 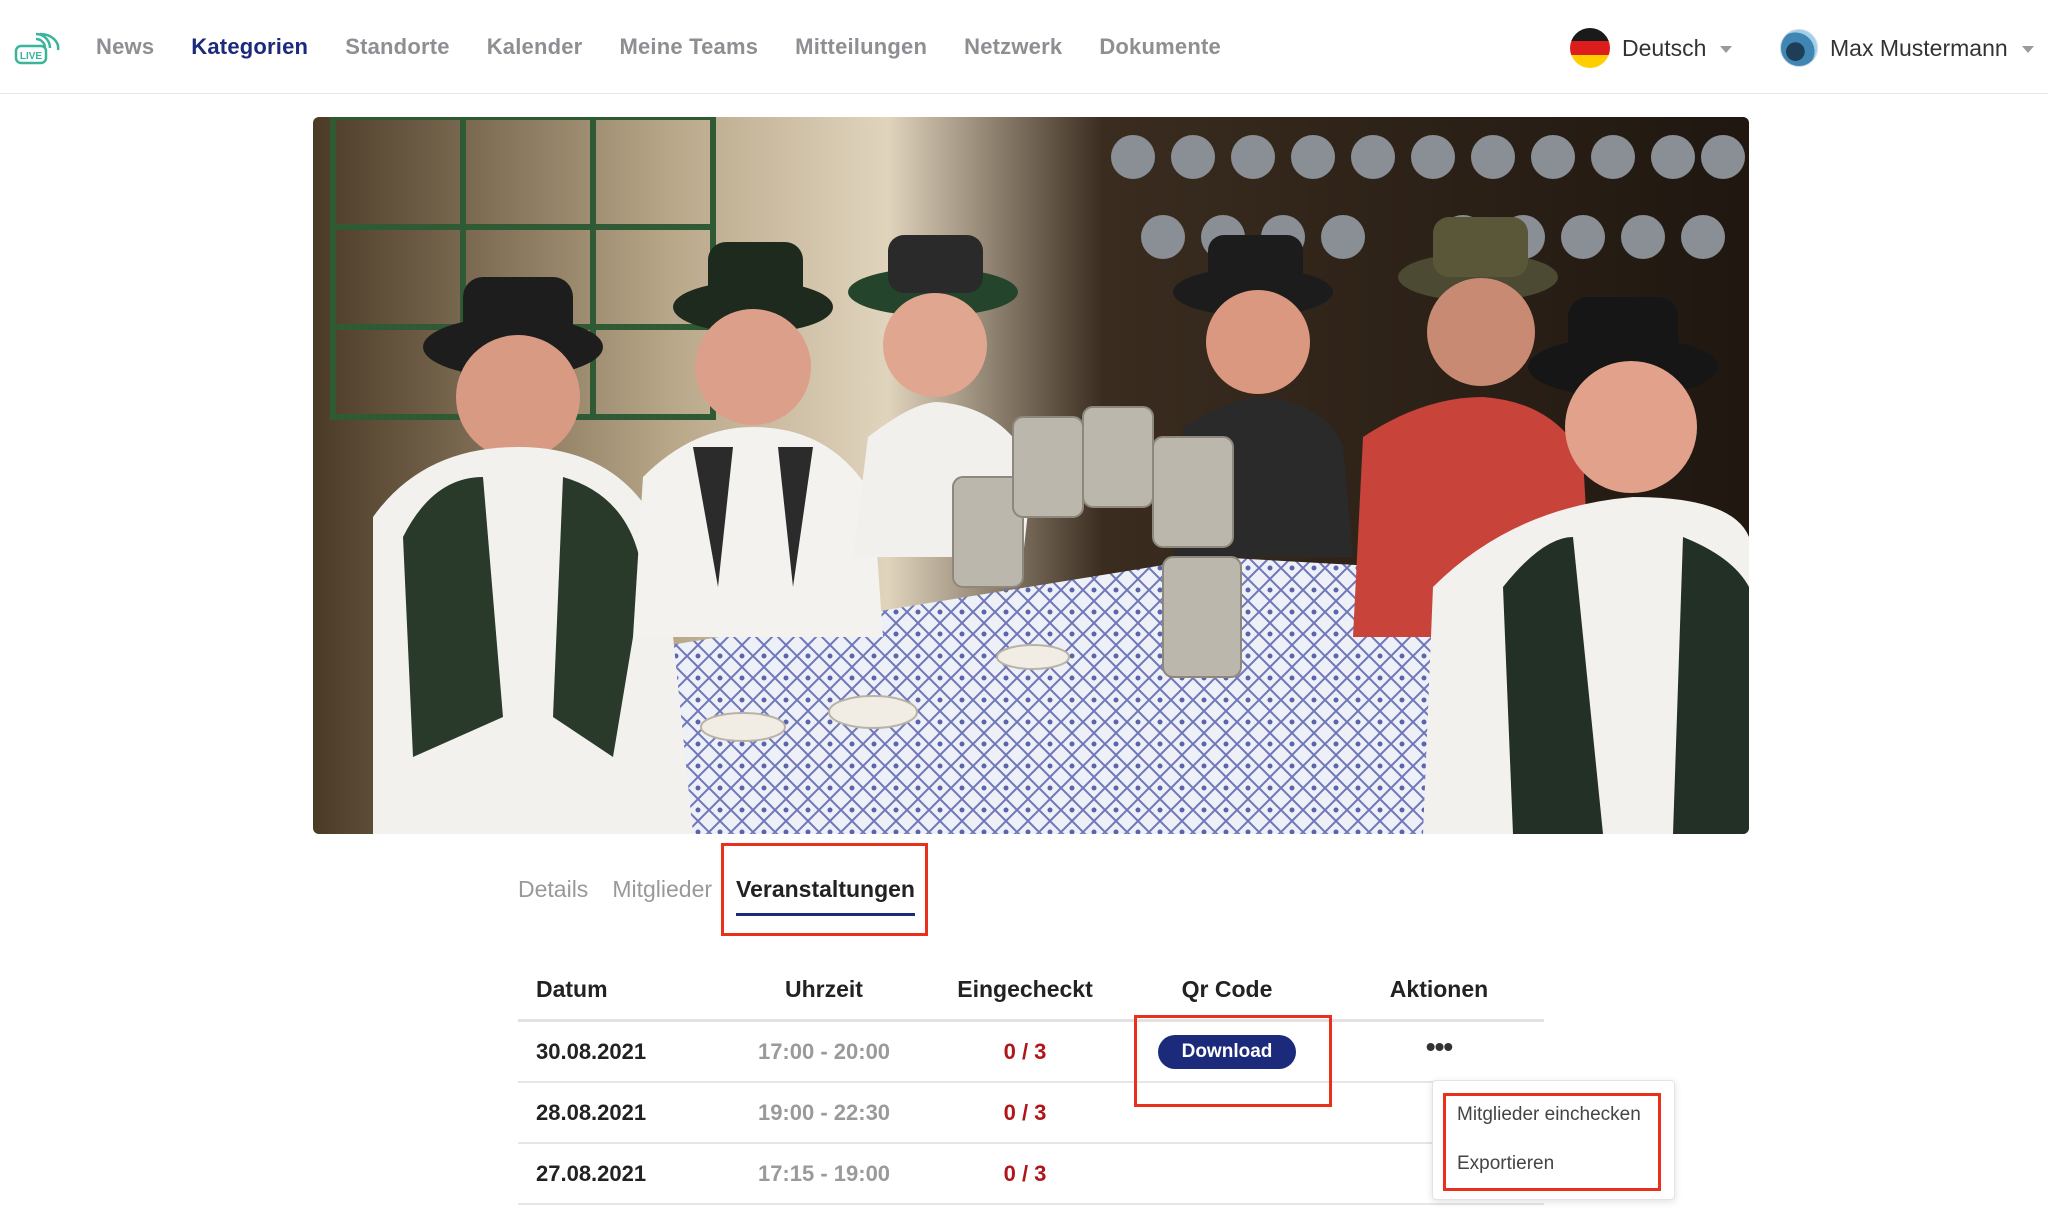 I want to click on qr-code-cell: Download, so click(x=1227, y=1051).